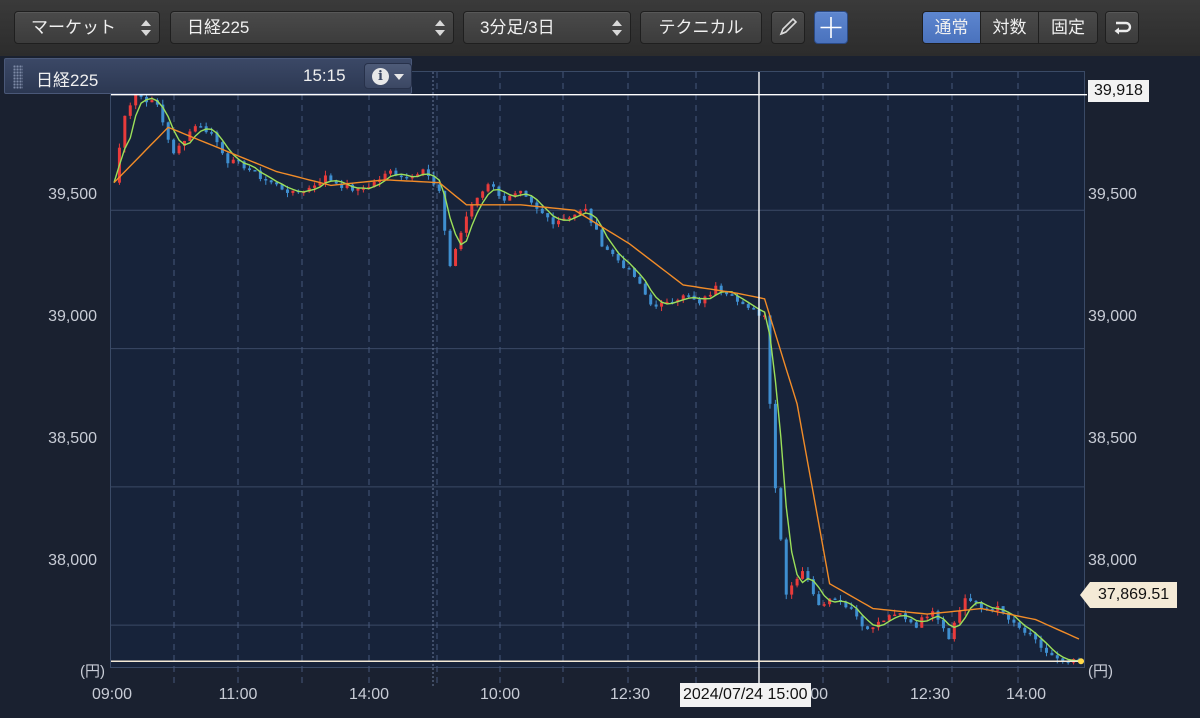 The image size is (1200, 718). What do you see at coordinates (18, 77) in the screenshot?
I see `drag-grip-icon` at bounding box center [18, 77].